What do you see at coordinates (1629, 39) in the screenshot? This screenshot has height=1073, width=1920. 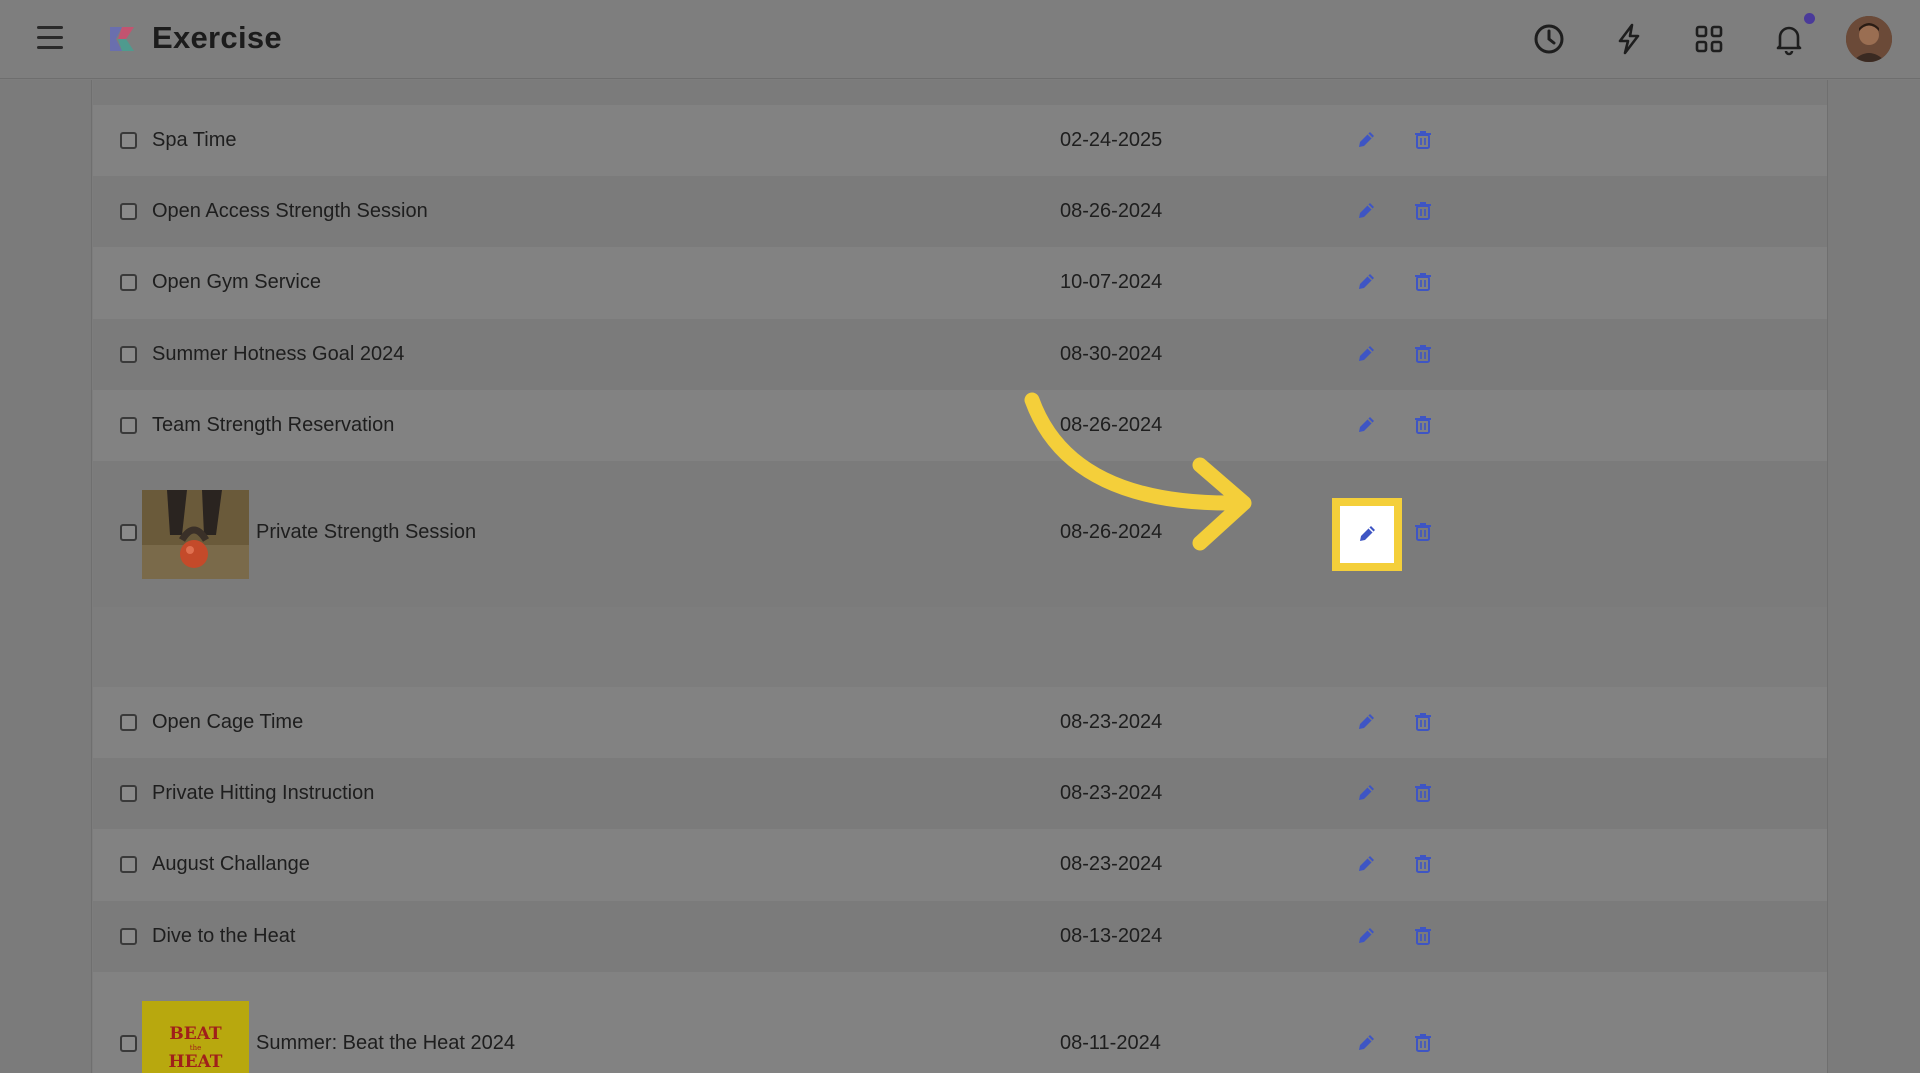 I see `lightning-icon` at bounding box center [1629, 39].